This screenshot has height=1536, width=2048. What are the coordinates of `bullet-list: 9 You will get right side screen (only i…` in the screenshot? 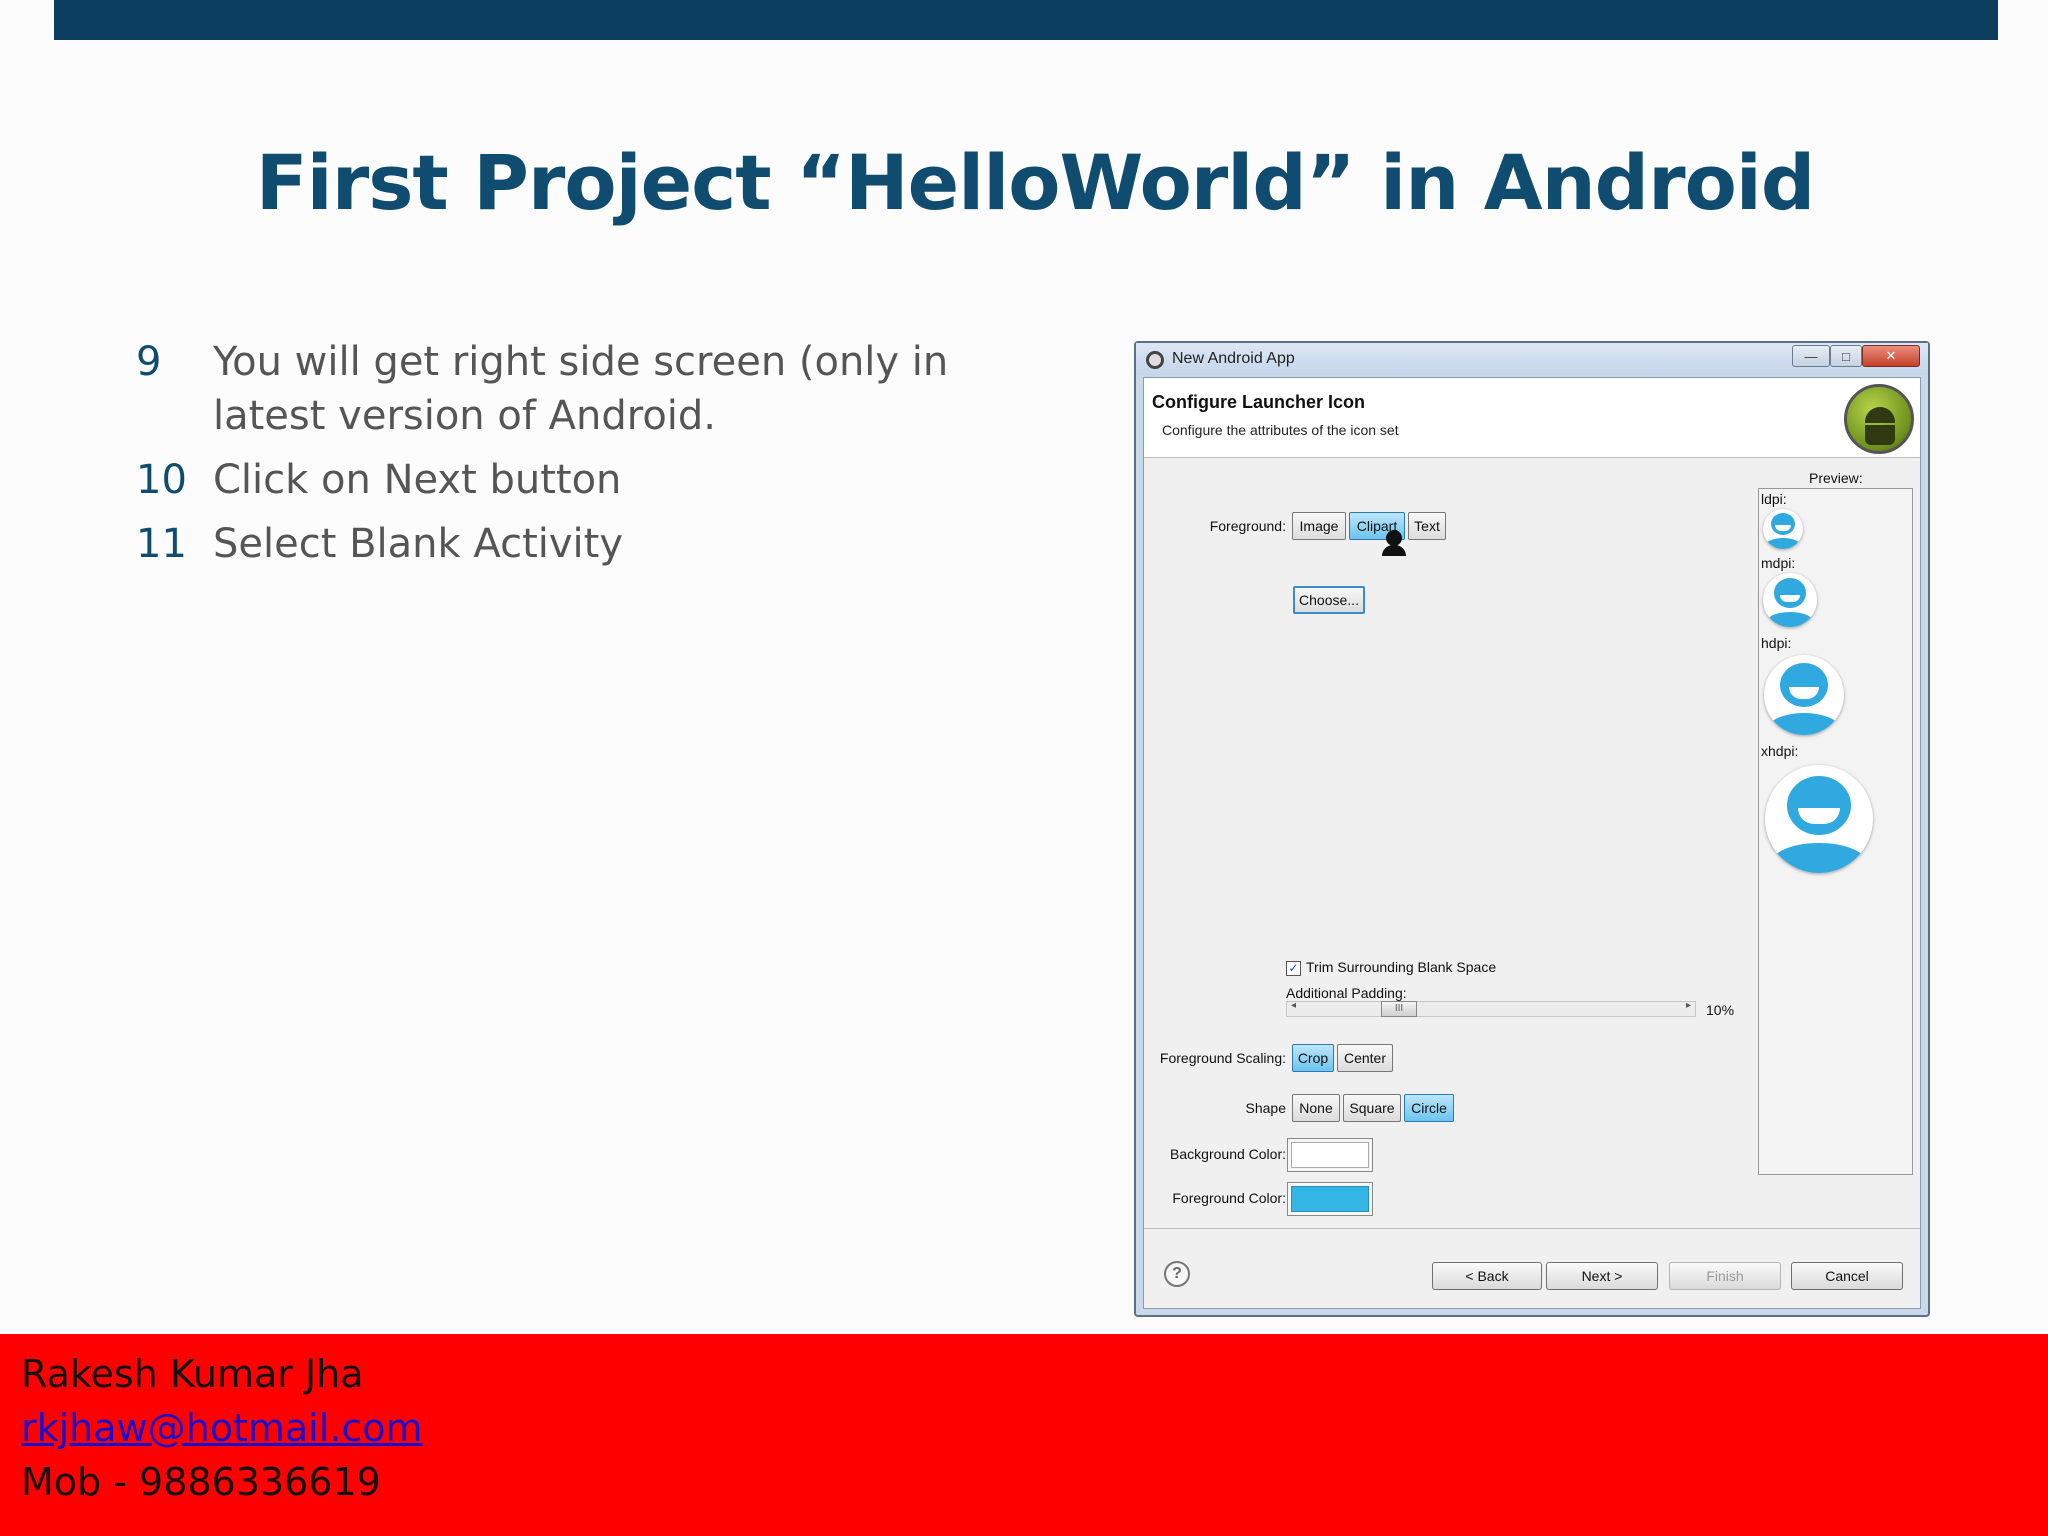 It's located at (586, 458).